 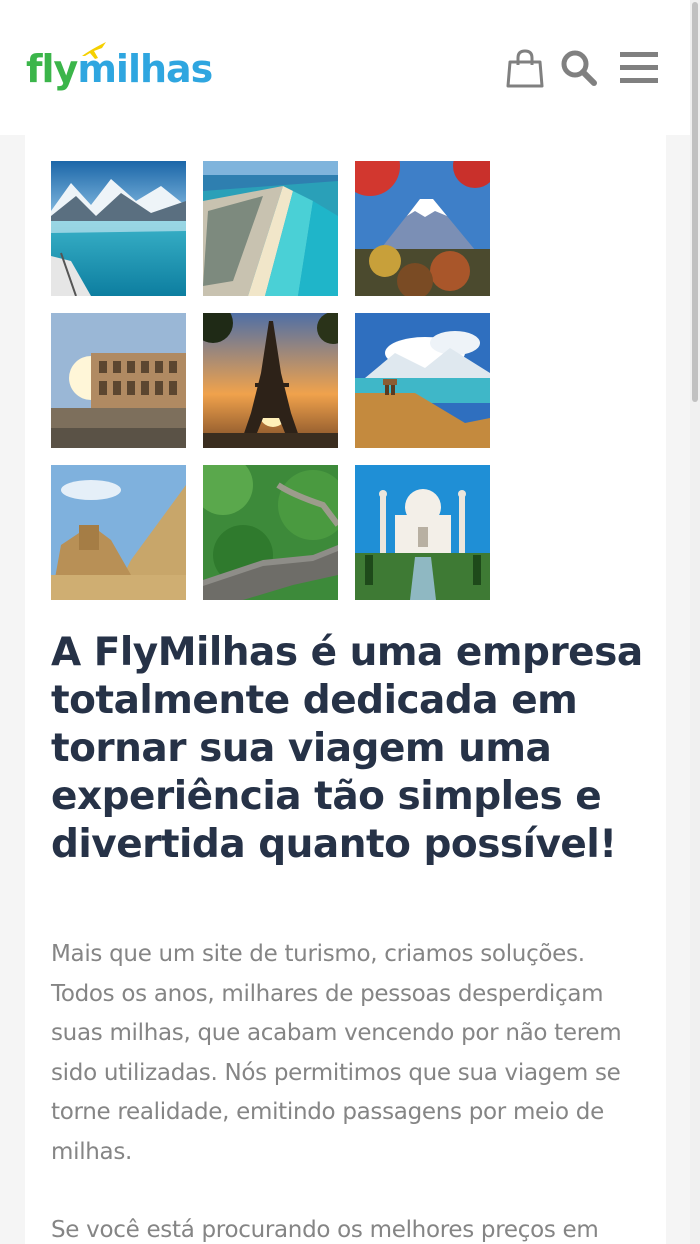 What do you see at coordinates (579, 68) in the screenshot?
I see `search-icon` at bounding box center [579, 68].